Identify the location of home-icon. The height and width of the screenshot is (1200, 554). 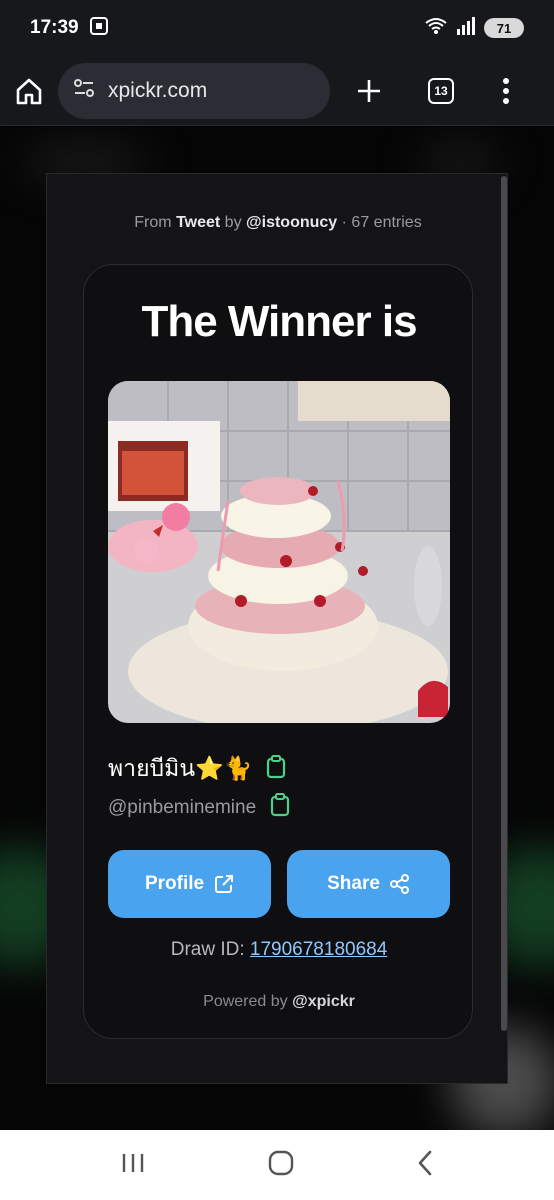
(29, 91).